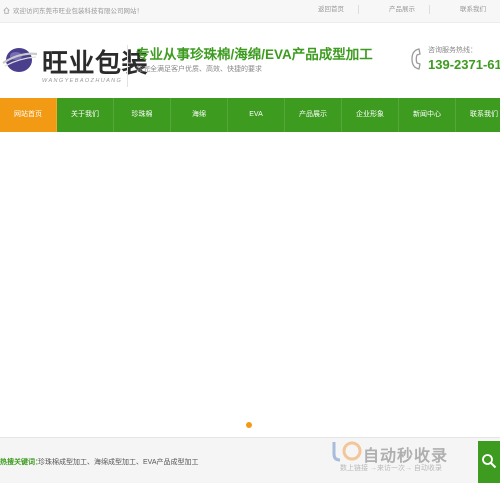  I want to click on nav-item-about: 关于我们, so click(85, 115).